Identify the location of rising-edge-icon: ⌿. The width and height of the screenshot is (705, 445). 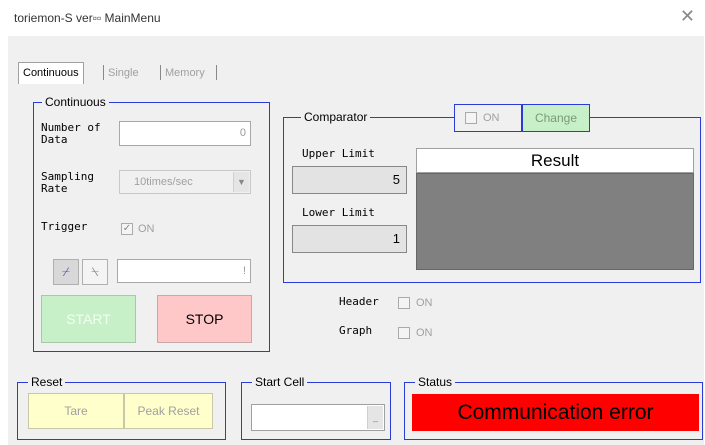
(66, 272).